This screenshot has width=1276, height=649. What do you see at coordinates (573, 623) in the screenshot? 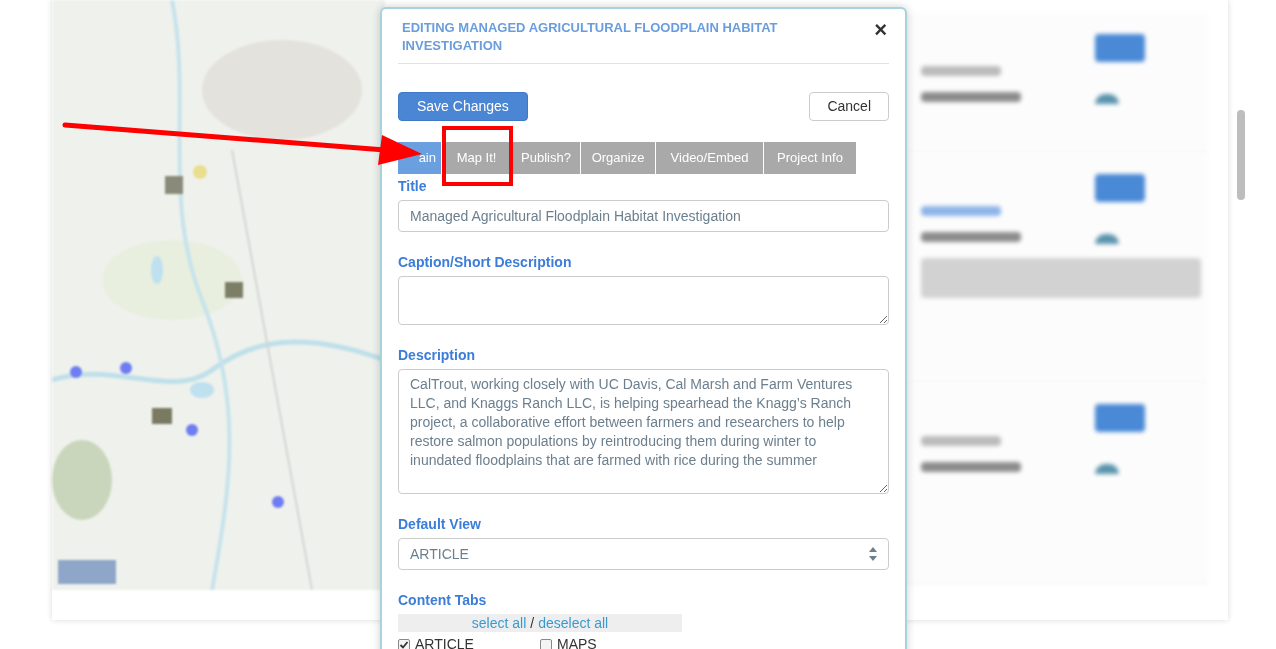
I see `deselect-all-link: deselect all` at bounding box center [573, 623].